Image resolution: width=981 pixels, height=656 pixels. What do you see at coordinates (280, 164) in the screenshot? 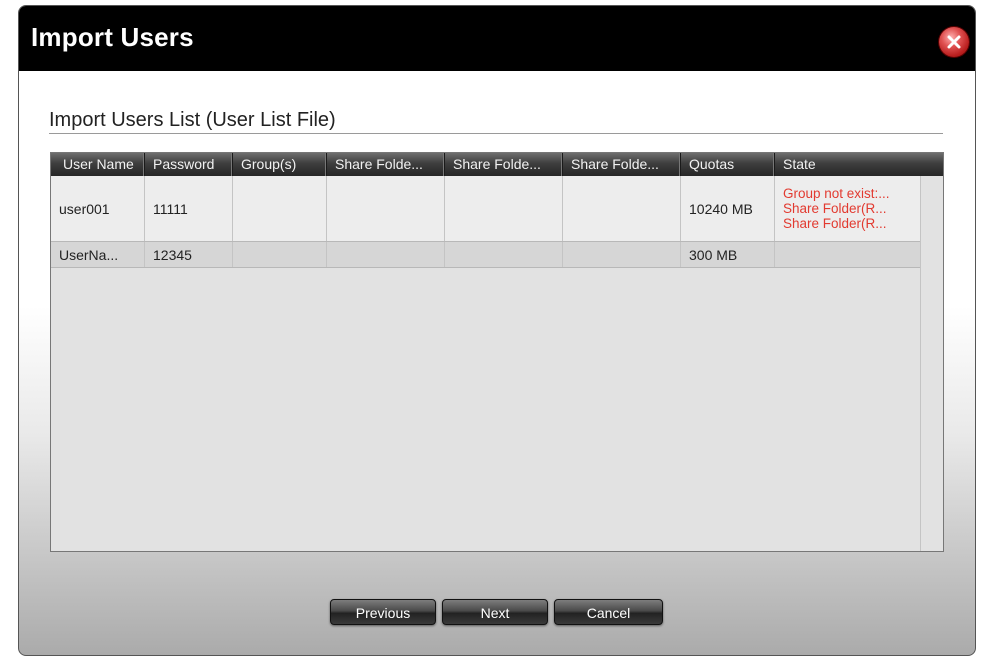
I see `column-header-groups: Group(s)` at bounding box center [280, 164].